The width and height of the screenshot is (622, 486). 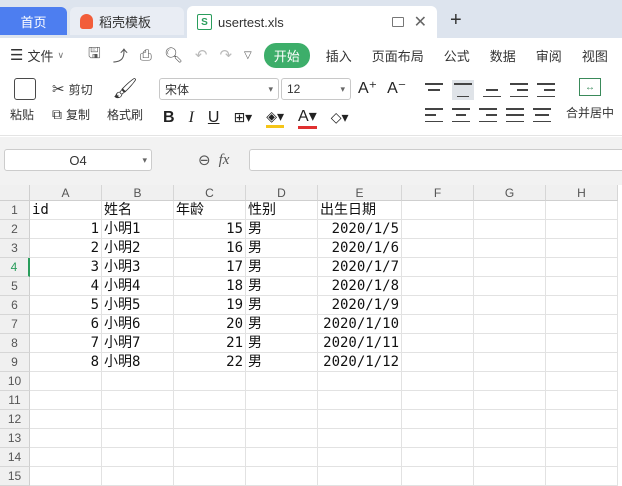 What do you see at coordinates (15, 286) in the screenshot?
I see `row-header-5: 5` at bounding box center [15, 286].